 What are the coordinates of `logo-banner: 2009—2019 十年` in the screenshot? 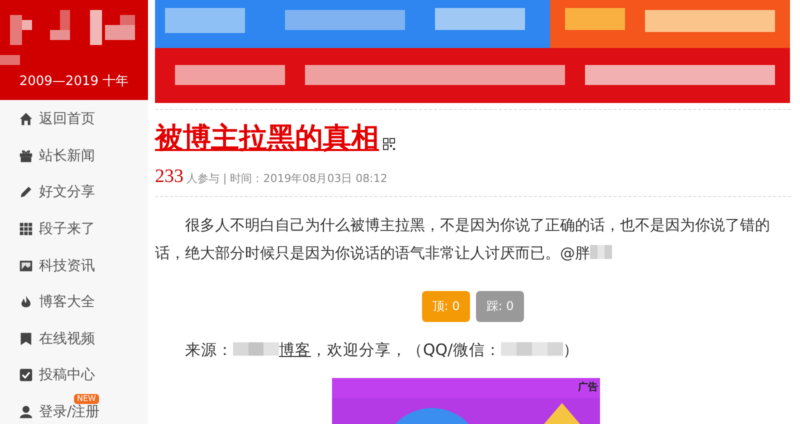 It's located at (74, 50).